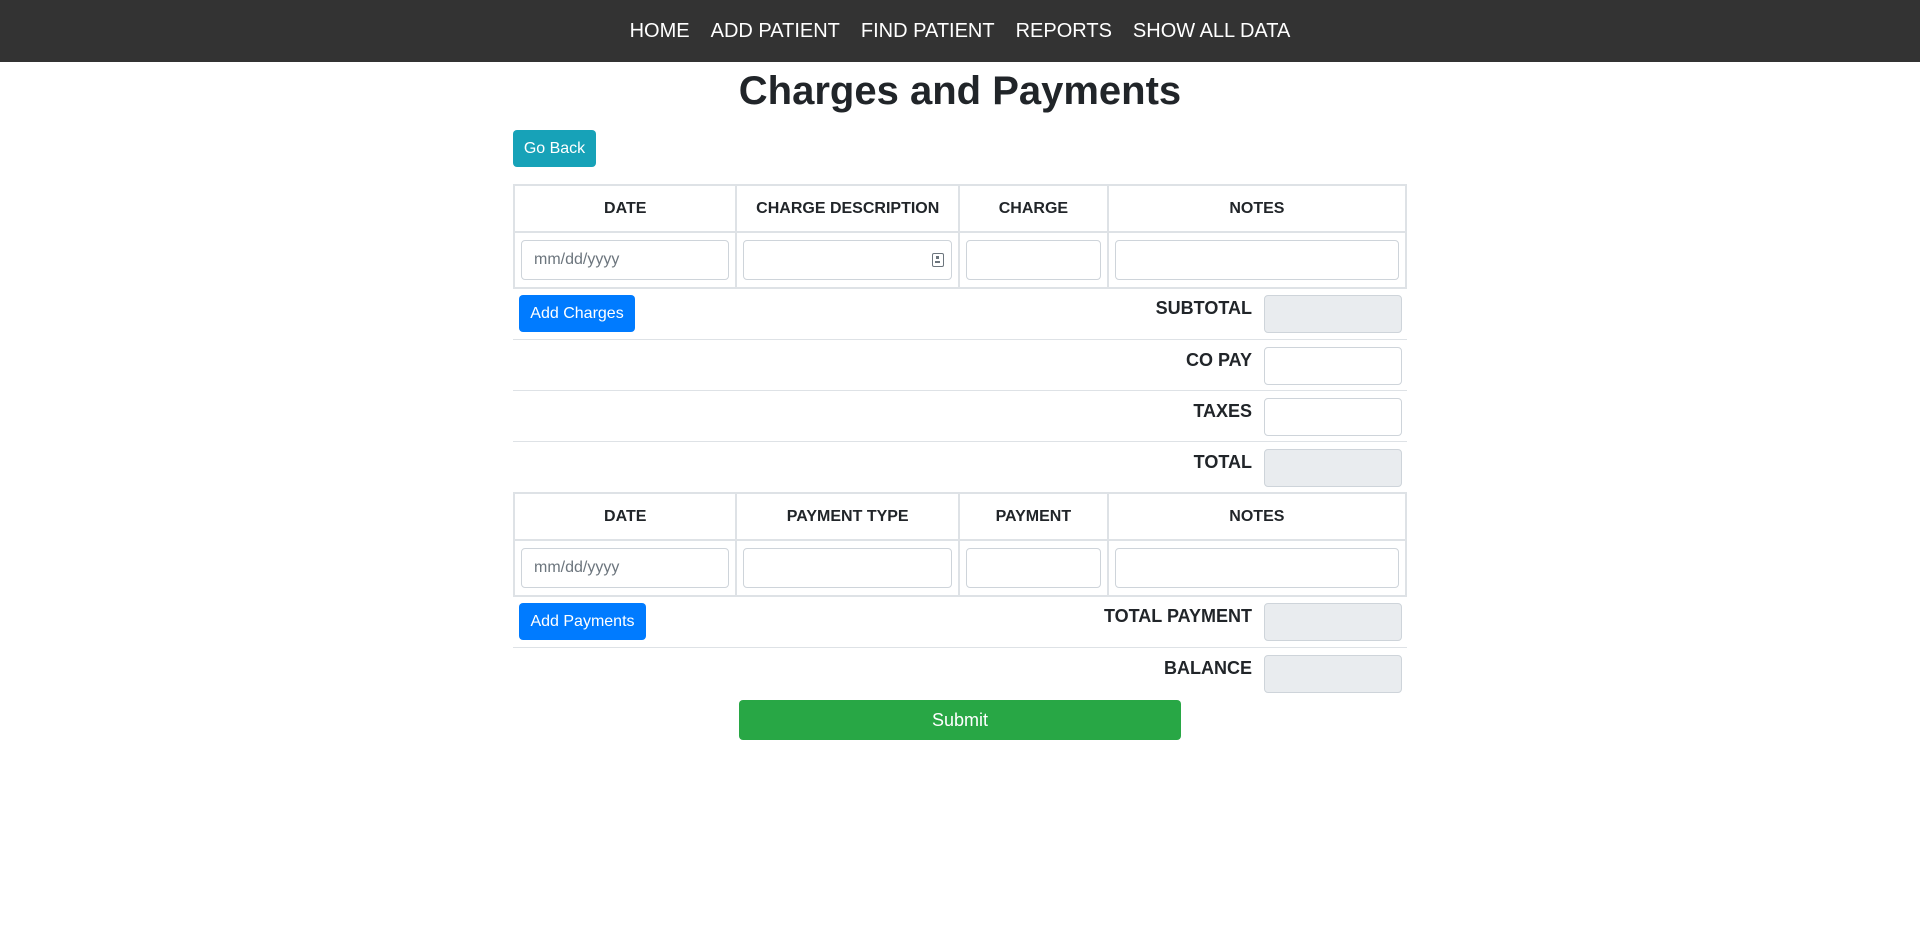 Image resolution: width=1920 pixels, height=926 pixels. I want to click on payments-header-payment: PAYMENT, so click(1033, 516).